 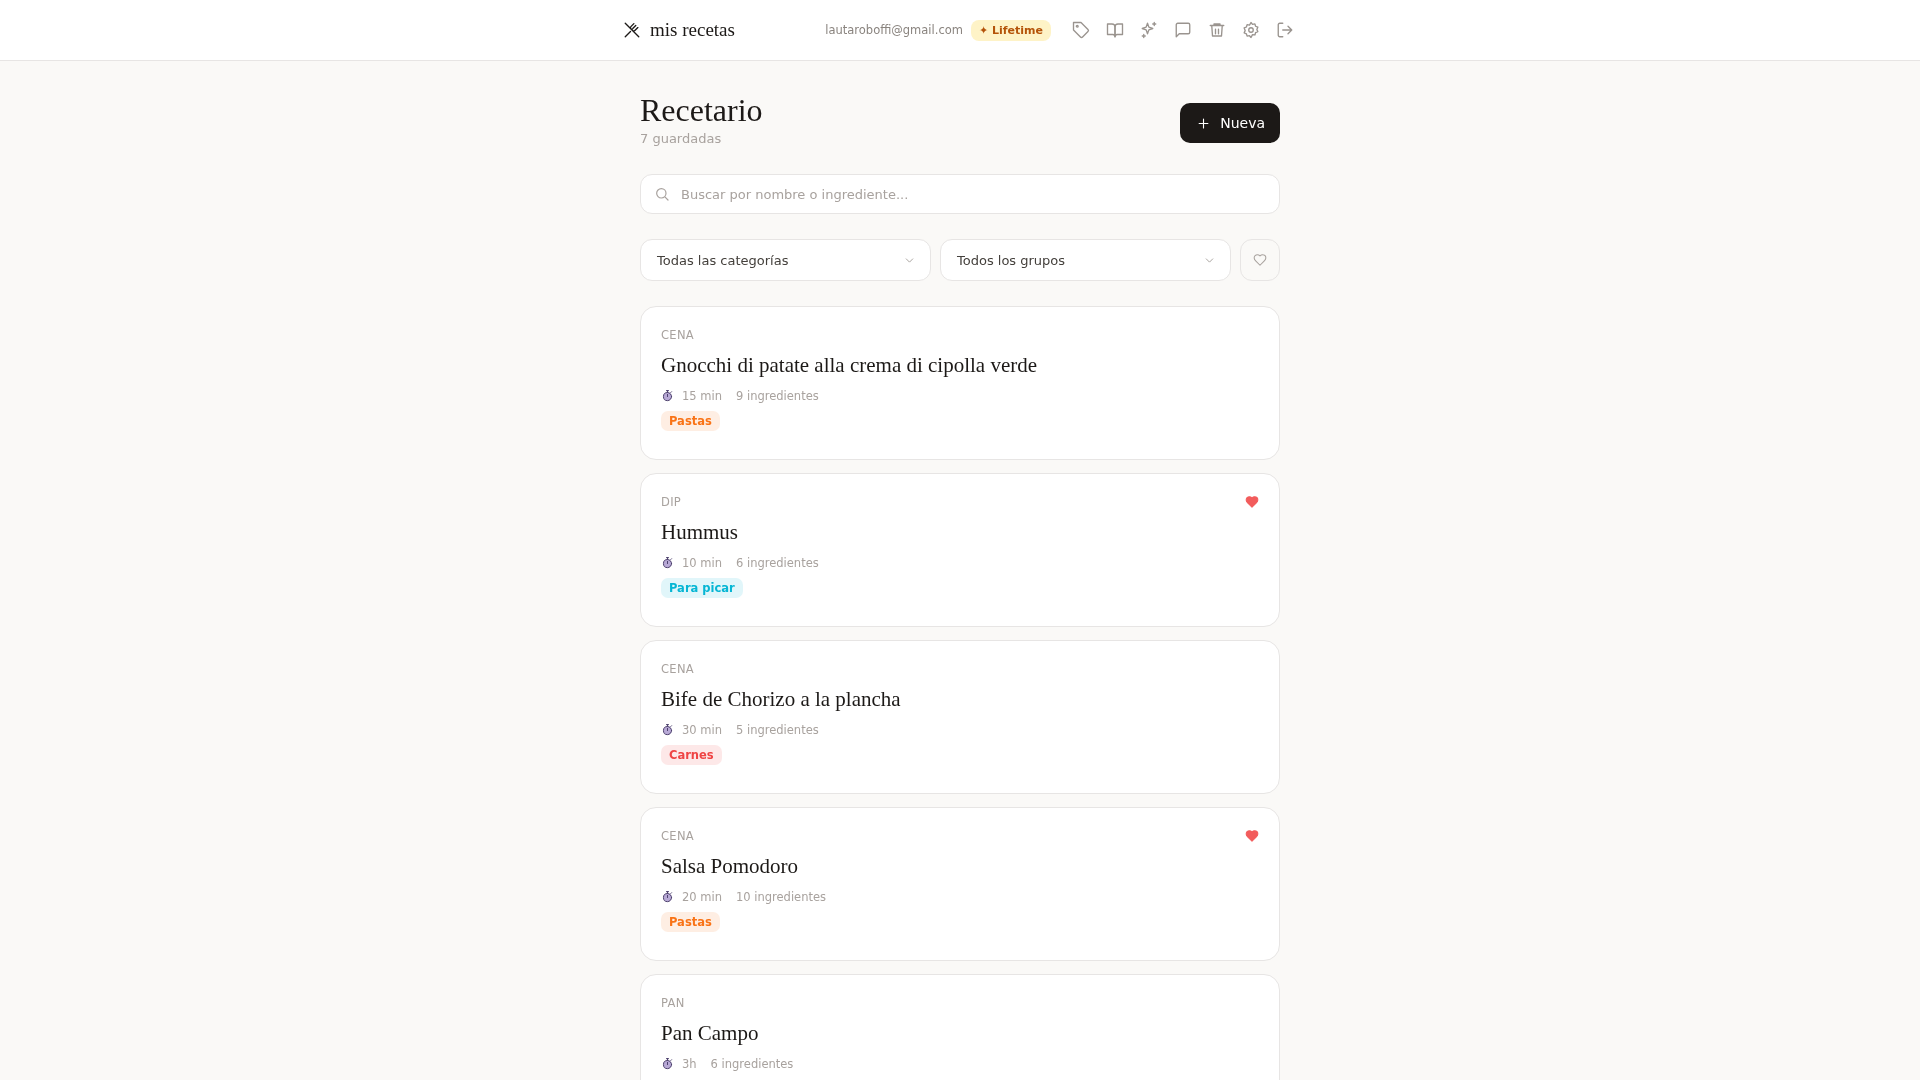 I want to click on heart-icon, so click(x=1260, y=260).